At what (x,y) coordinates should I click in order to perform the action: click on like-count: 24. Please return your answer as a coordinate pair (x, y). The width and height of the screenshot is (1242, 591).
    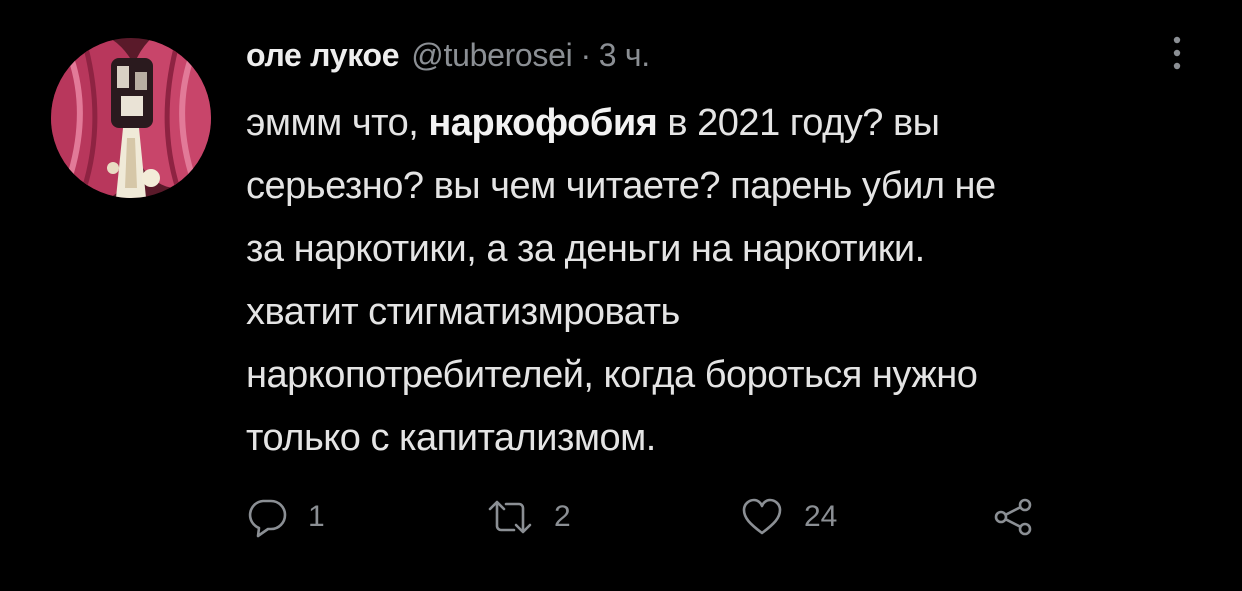
    Looking at the image, I should click on (821, 516).